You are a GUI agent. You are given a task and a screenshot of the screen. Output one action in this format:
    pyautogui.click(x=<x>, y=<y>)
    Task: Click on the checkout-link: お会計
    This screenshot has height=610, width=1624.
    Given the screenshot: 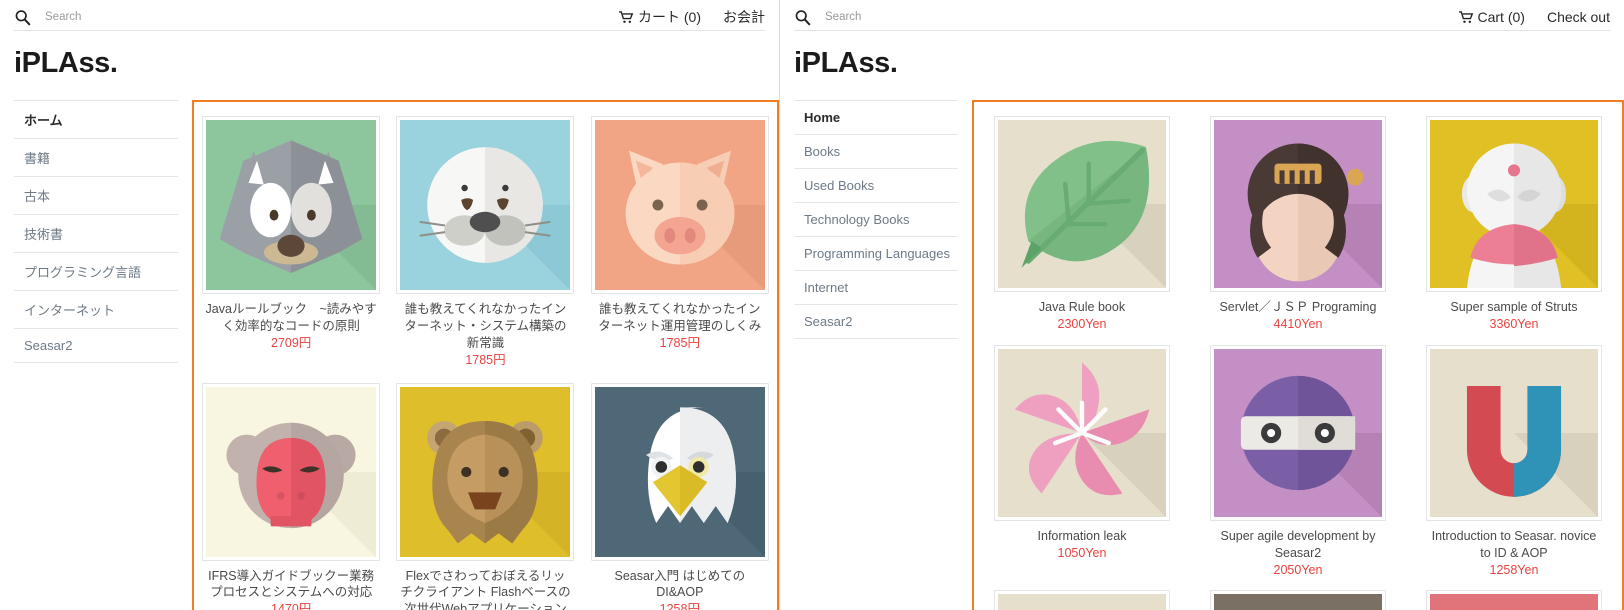 What is the action you would take?
    pyautogui.click(x=744, y=17)
    